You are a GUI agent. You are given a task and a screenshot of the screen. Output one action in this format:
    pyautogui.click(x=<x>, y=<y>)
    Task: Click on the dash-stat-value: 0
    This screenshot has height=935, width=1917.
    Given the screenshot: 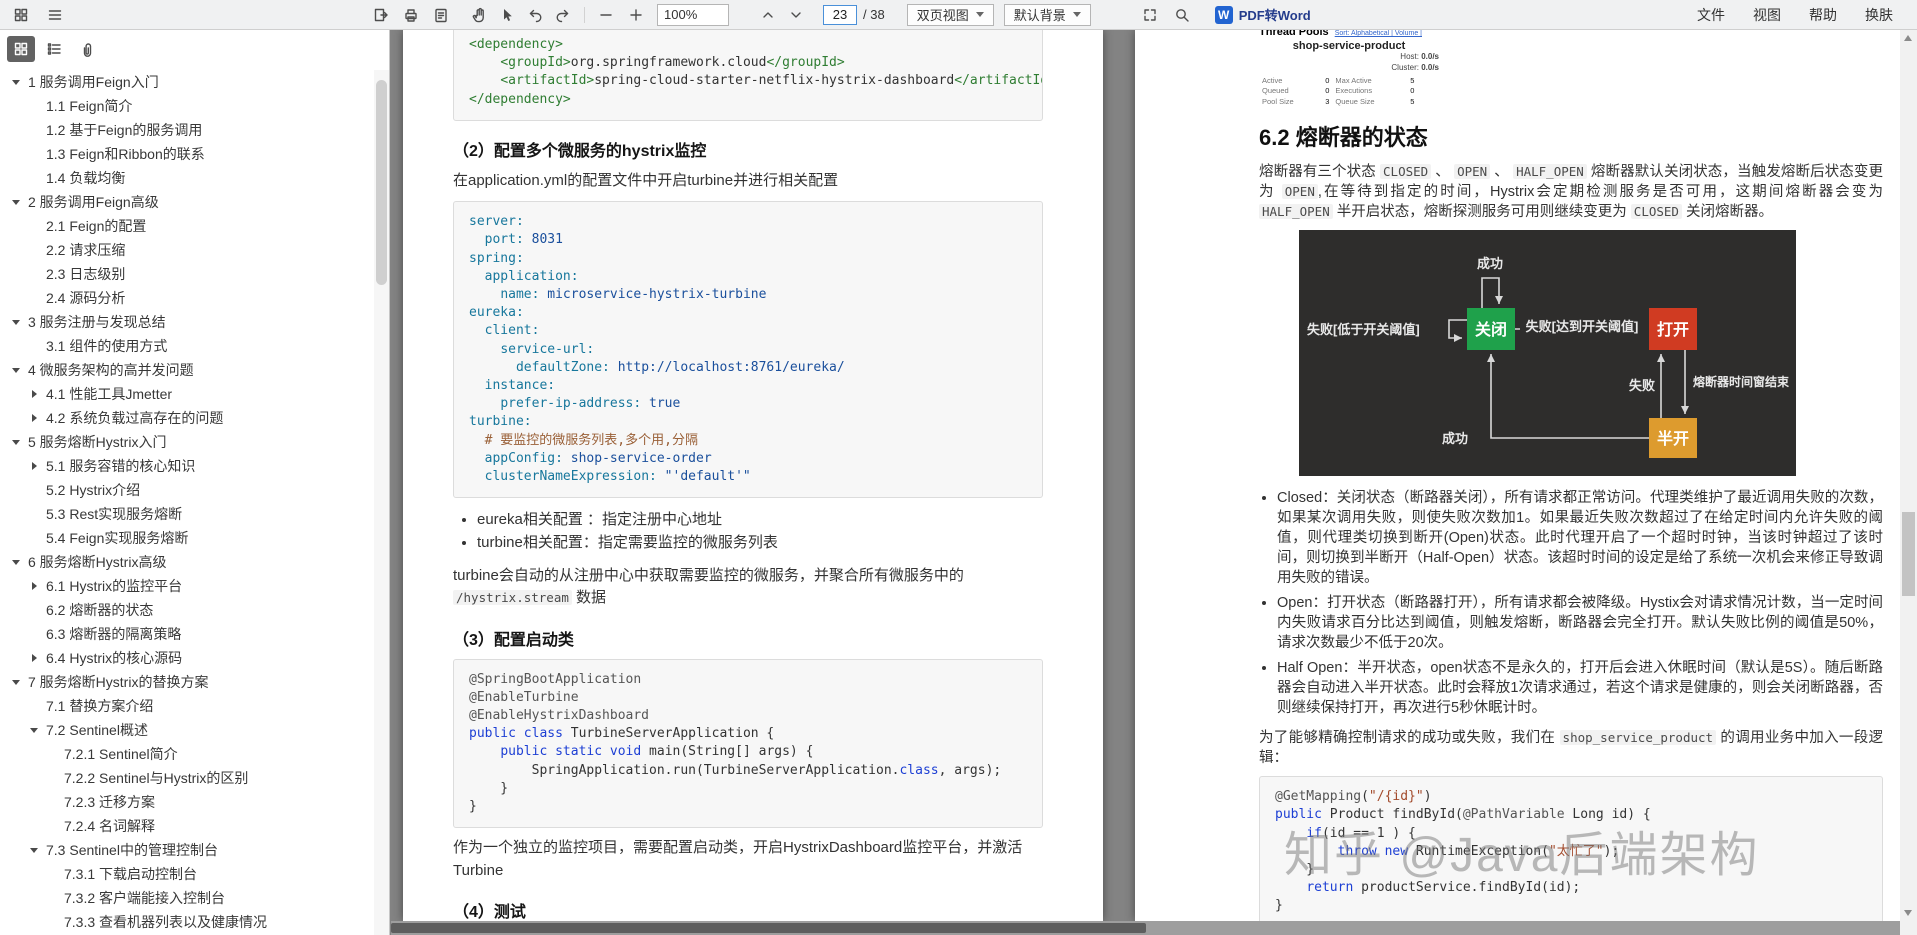 What is the action you would take?
    pyautogui.click(x=1412, y=91)
    